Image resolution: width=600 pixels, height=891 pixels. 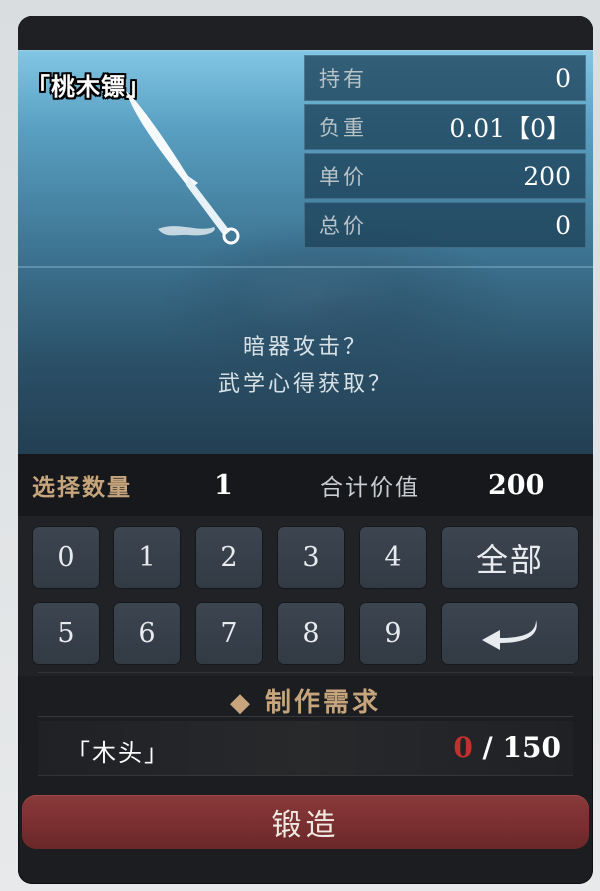 I want to click on requirements-header: ◆ 制作需求, so click(x=305, y=703).